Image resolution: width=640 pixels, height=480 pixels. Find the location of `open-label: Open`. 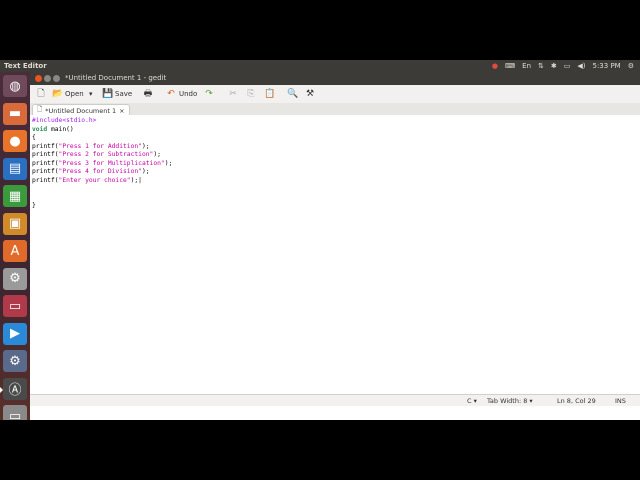

open-label: Open is located at coordinates (74, 94).